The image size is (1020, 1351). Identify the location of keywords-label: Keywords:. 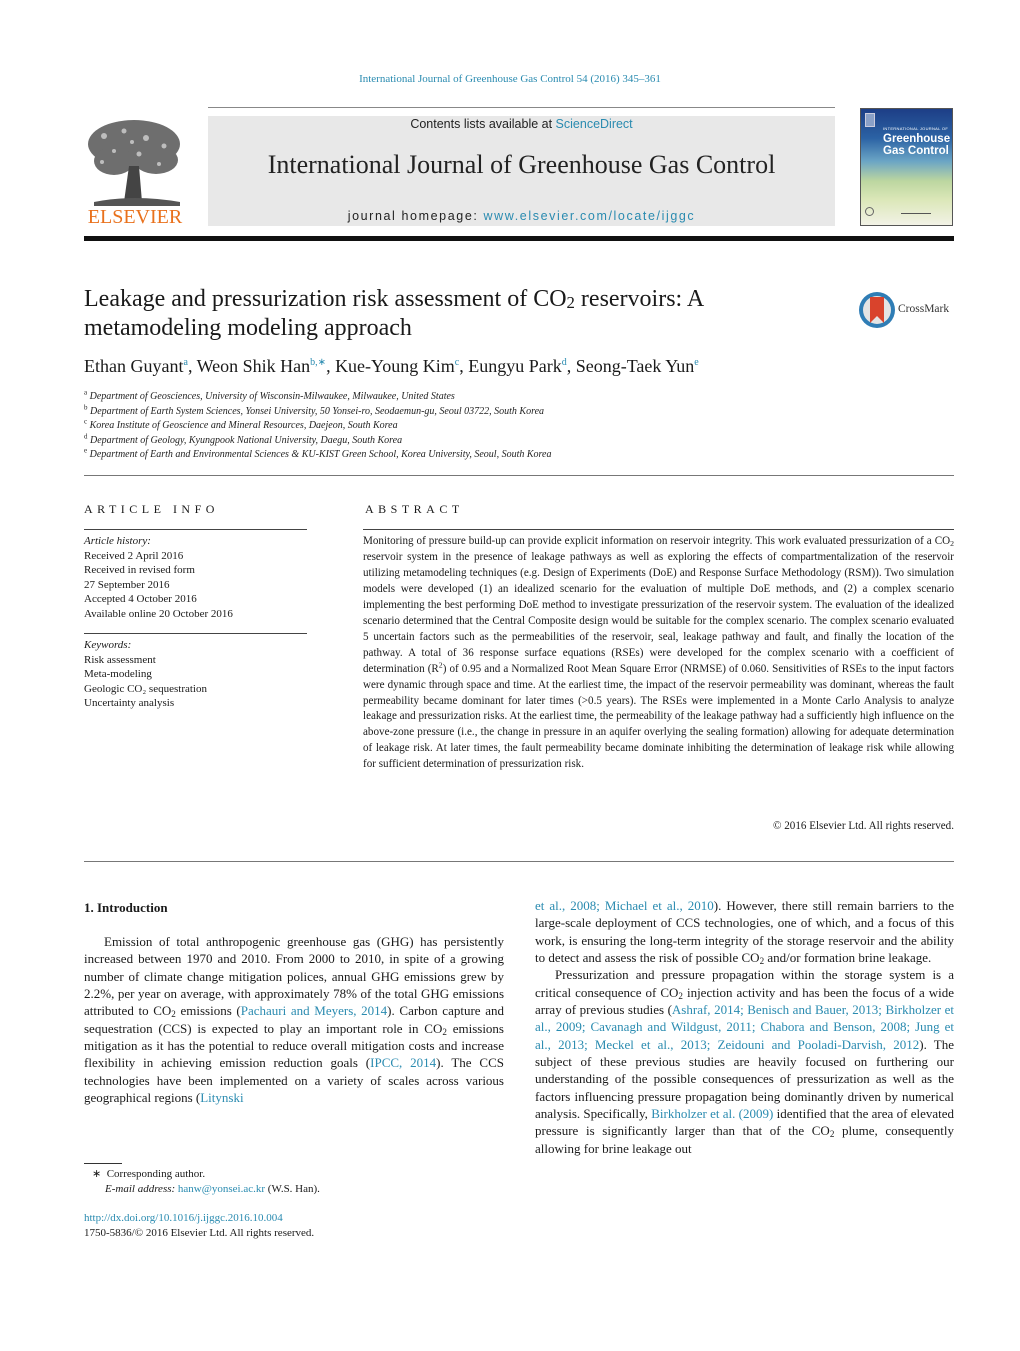
(108, 645).